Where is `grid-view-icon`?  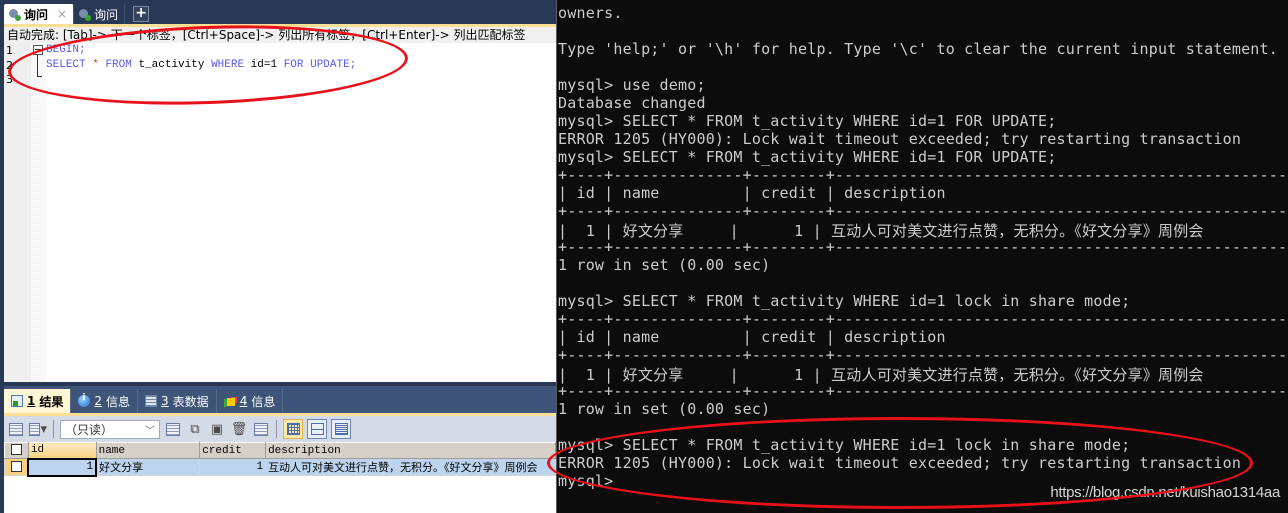
grid-view-icon is located at coordinates (293, 429).